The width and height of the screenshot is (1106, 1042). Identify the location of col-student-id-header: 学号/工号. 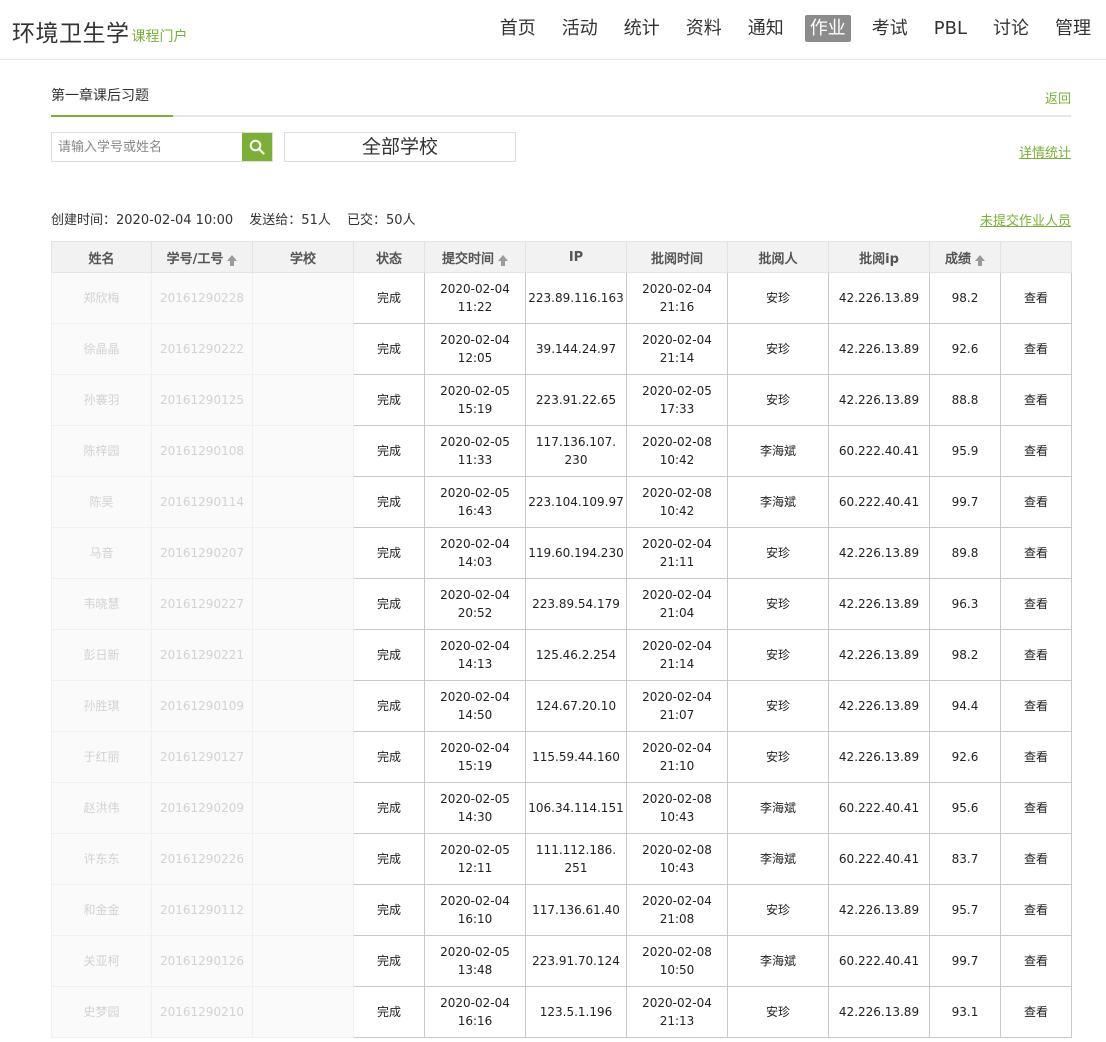
(202, 257).